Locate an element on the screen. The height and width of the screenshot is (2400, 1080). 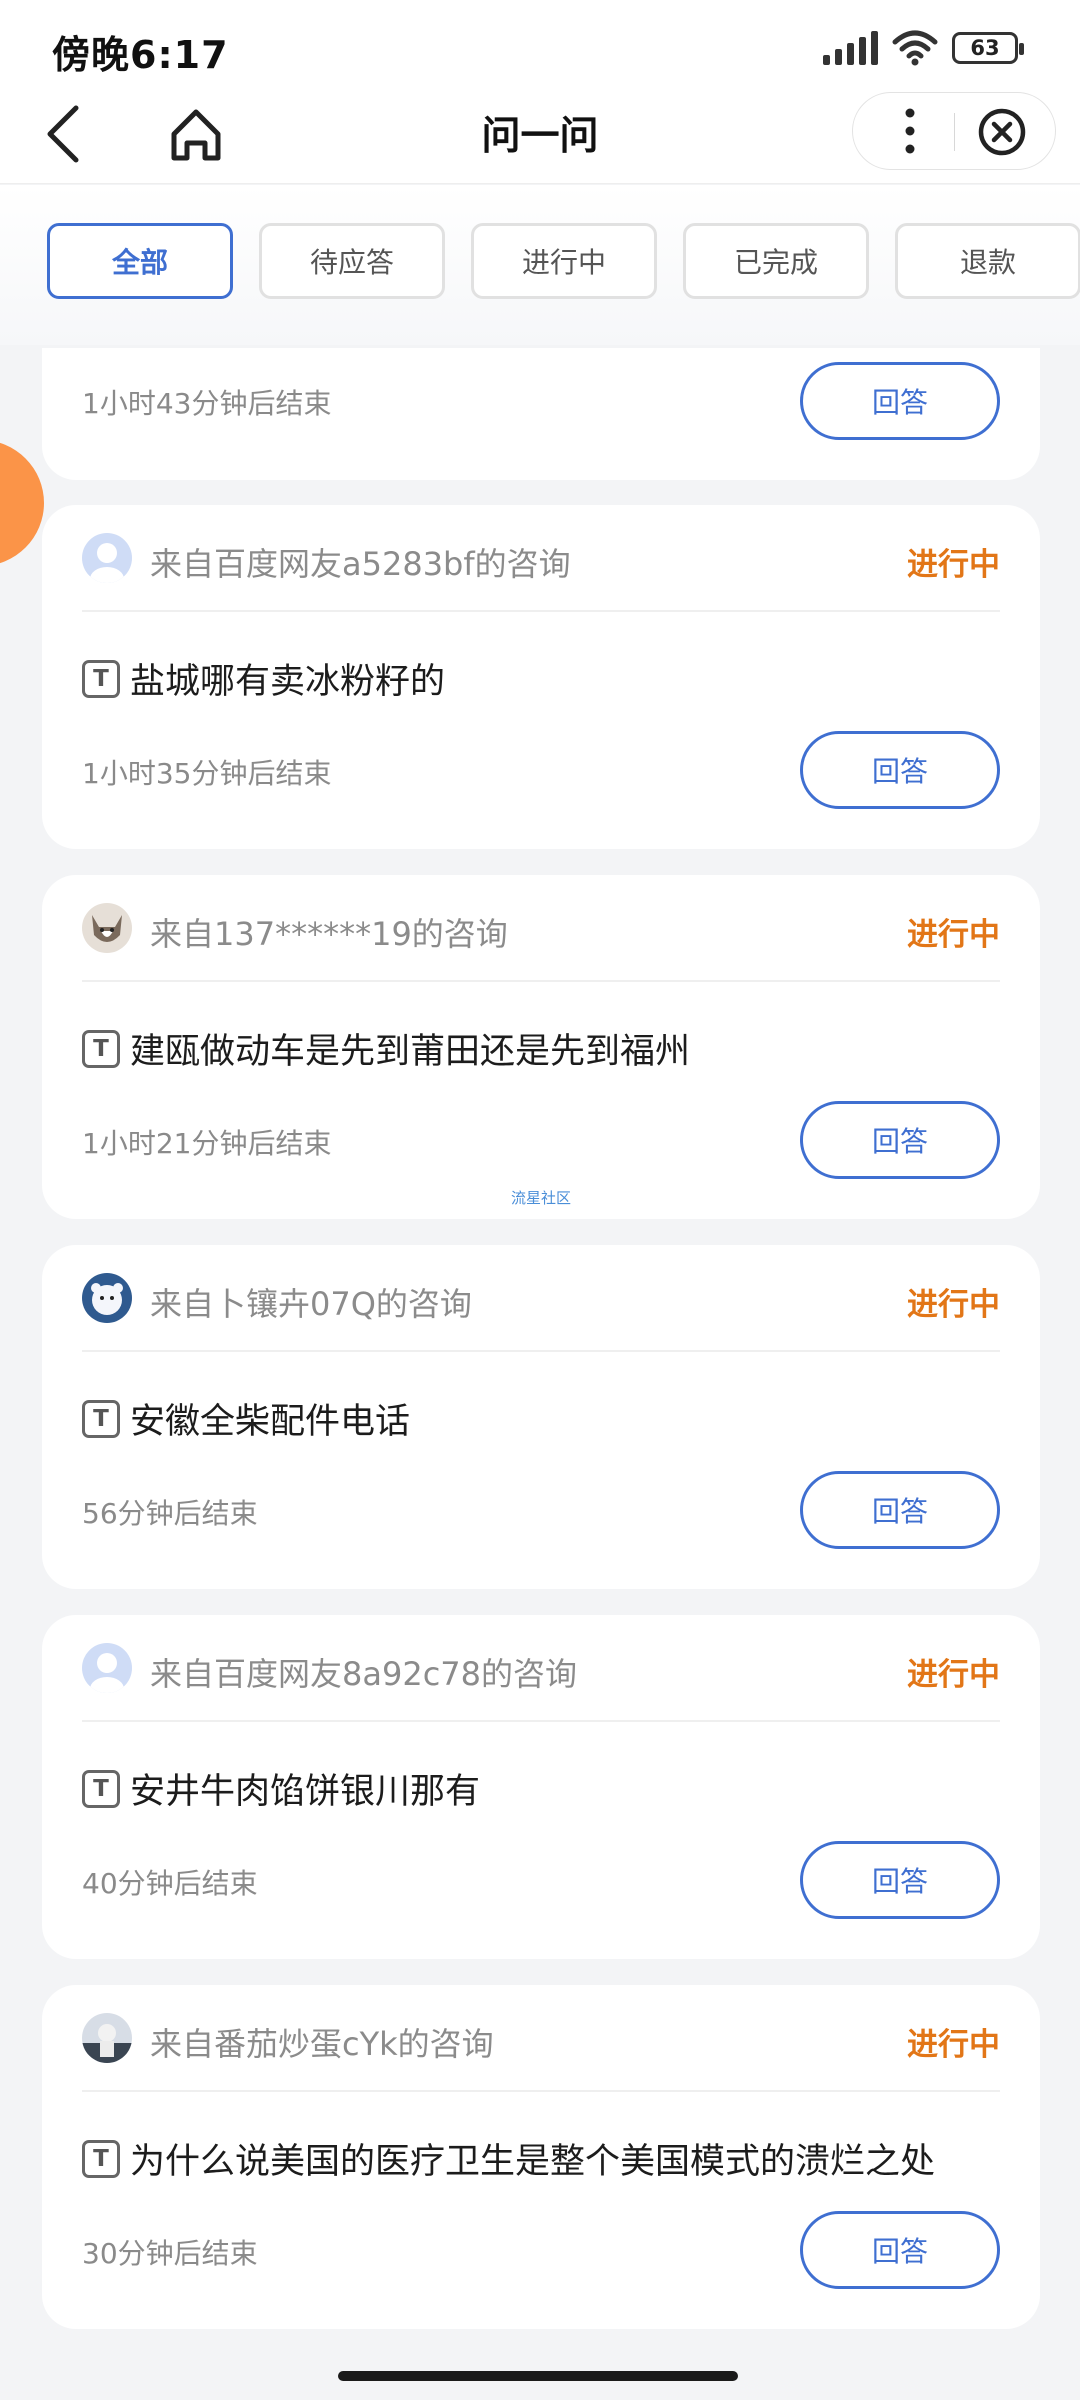
question-text: 为什么说美国的医疗卫生是整个美国模式的溃烂之处 is located at coordinates (533, 2162).